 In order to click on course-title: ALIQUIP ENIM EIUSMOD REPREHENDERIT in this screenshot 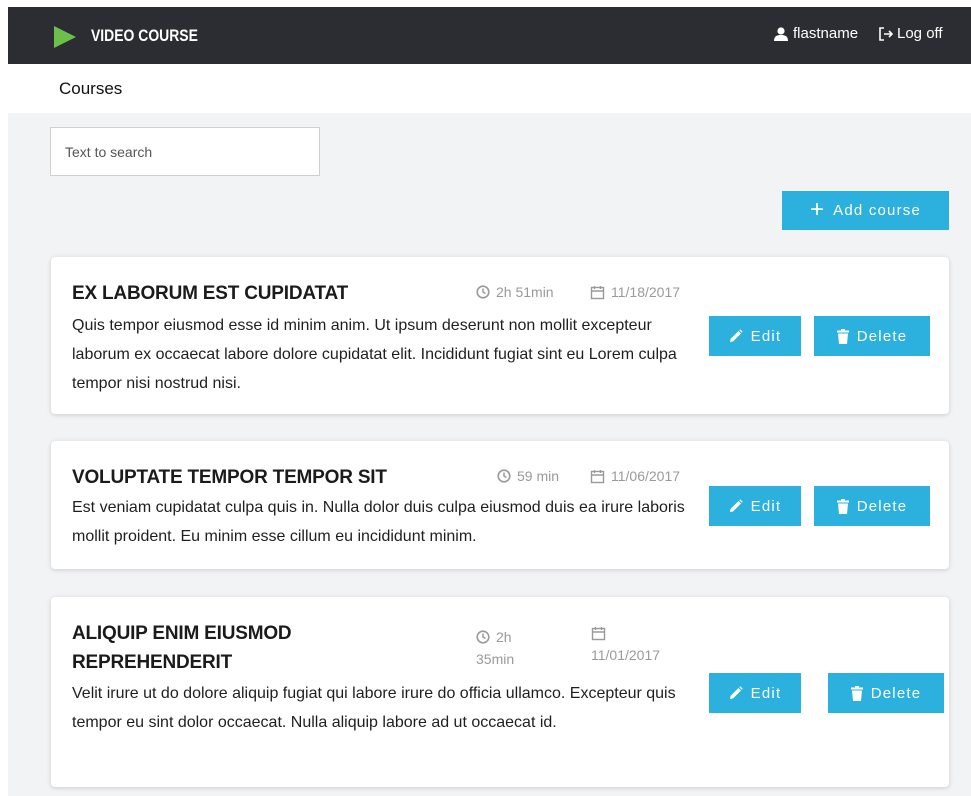, I will do `click(182, 648)`.